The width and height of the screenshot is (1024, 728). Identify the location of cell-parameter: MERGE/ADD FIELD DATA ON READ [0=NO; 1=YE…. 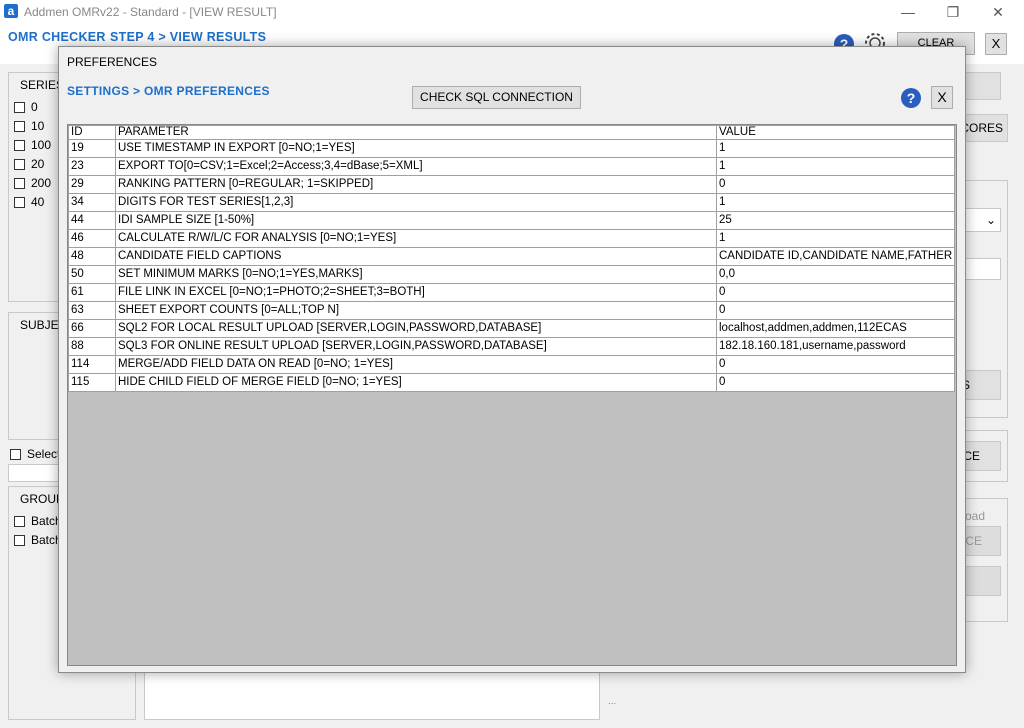
(416, 364).